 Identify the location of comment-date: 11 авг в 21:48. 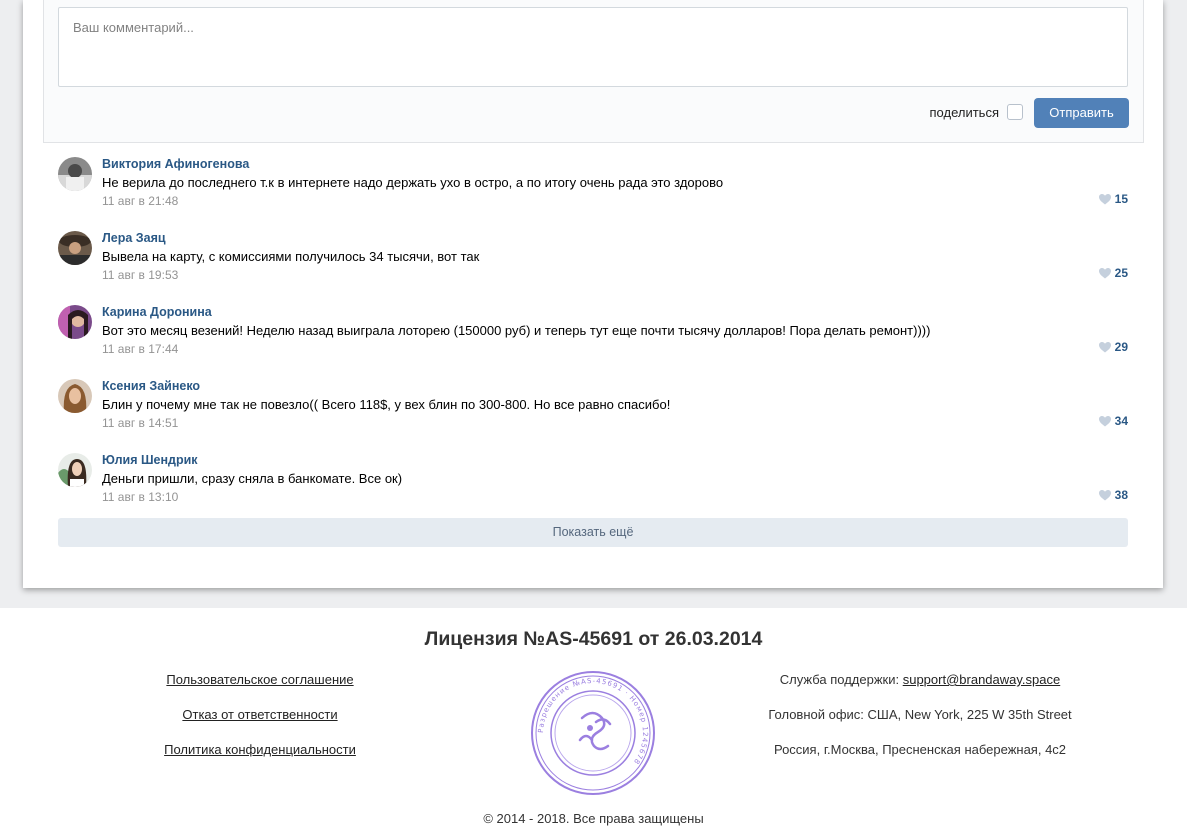
(615, 201).